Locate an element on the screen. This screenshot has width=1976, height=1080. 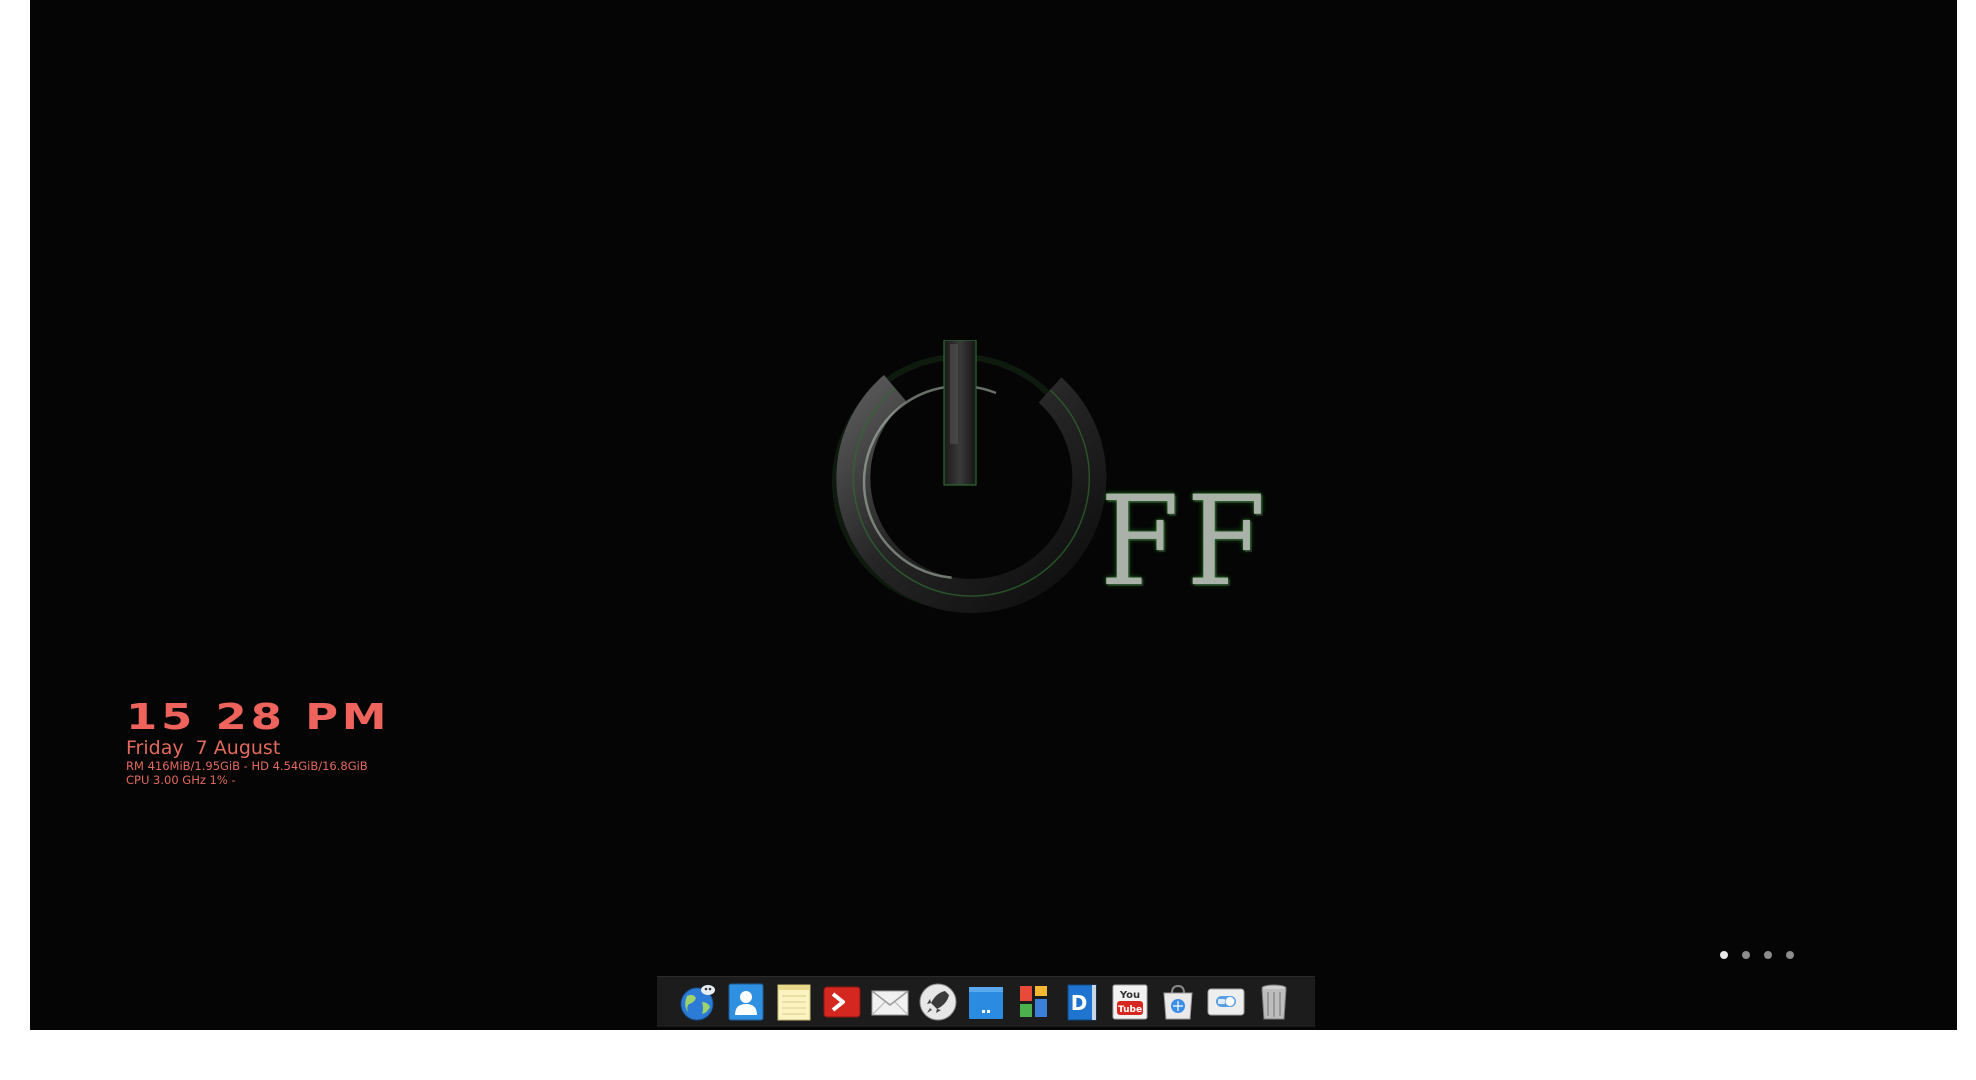
dock: D You Tube is located at coordinates (986, 1001).